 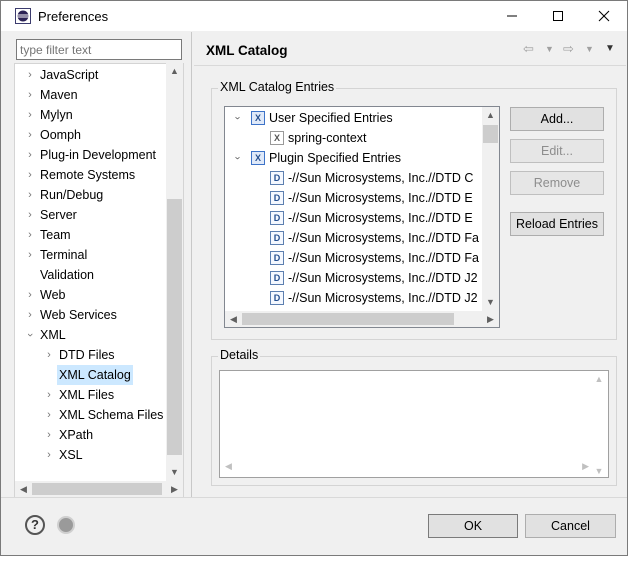 What do you see at coordinates (60, 135) in the screenshot?
I see `tree-item-label: Oomph` at bounding box center [60, 135].